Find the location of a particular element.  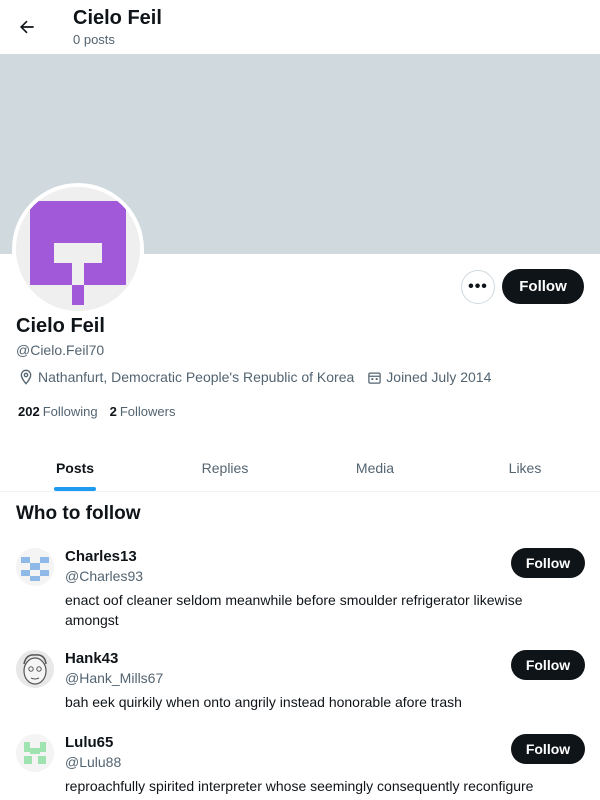

profile-avatar is located at coordinates (78, 249).